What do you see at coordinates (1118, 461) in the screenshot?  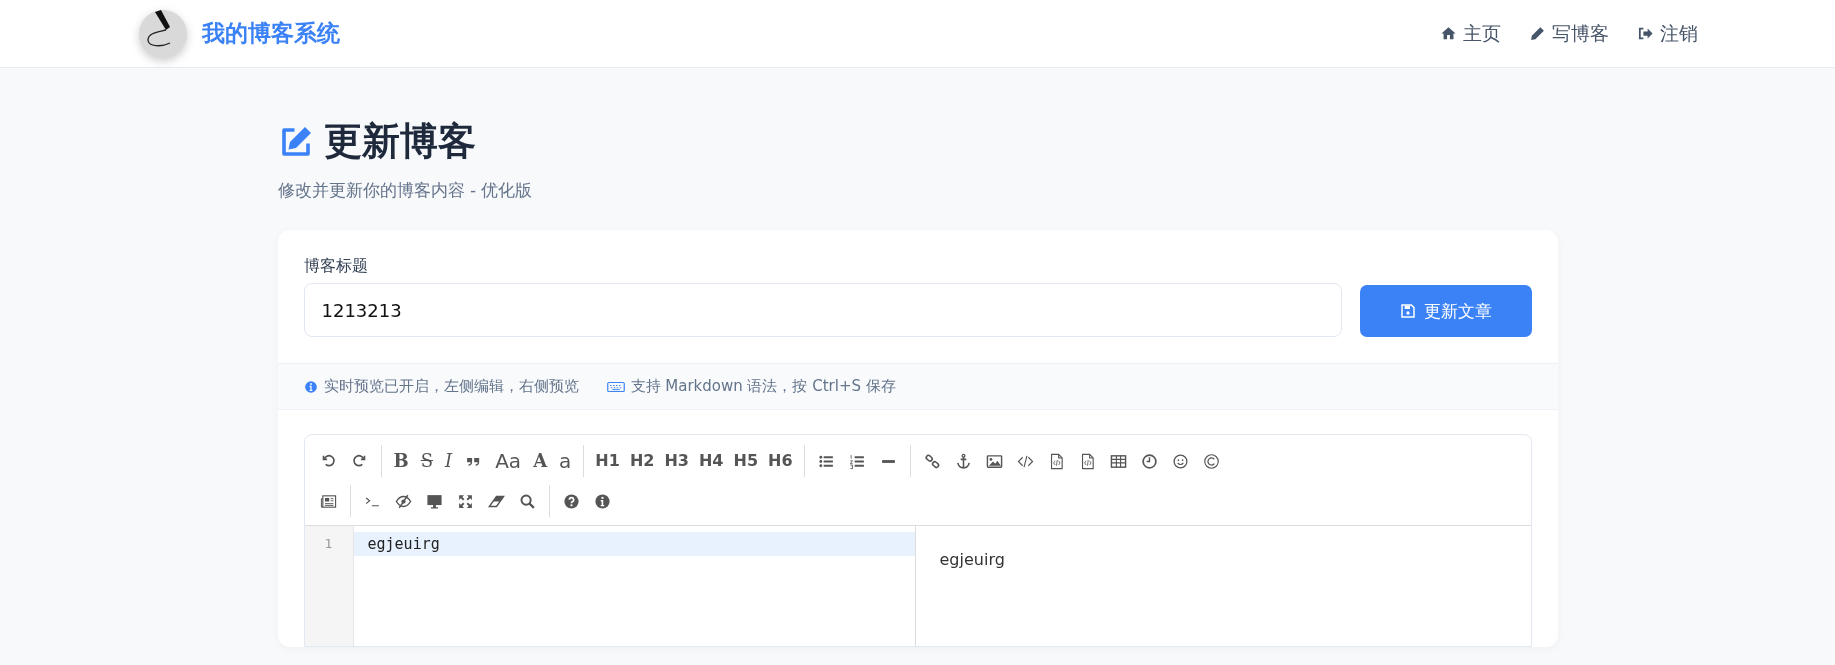 I see `table-icon` at bounding box center [1118, 461].